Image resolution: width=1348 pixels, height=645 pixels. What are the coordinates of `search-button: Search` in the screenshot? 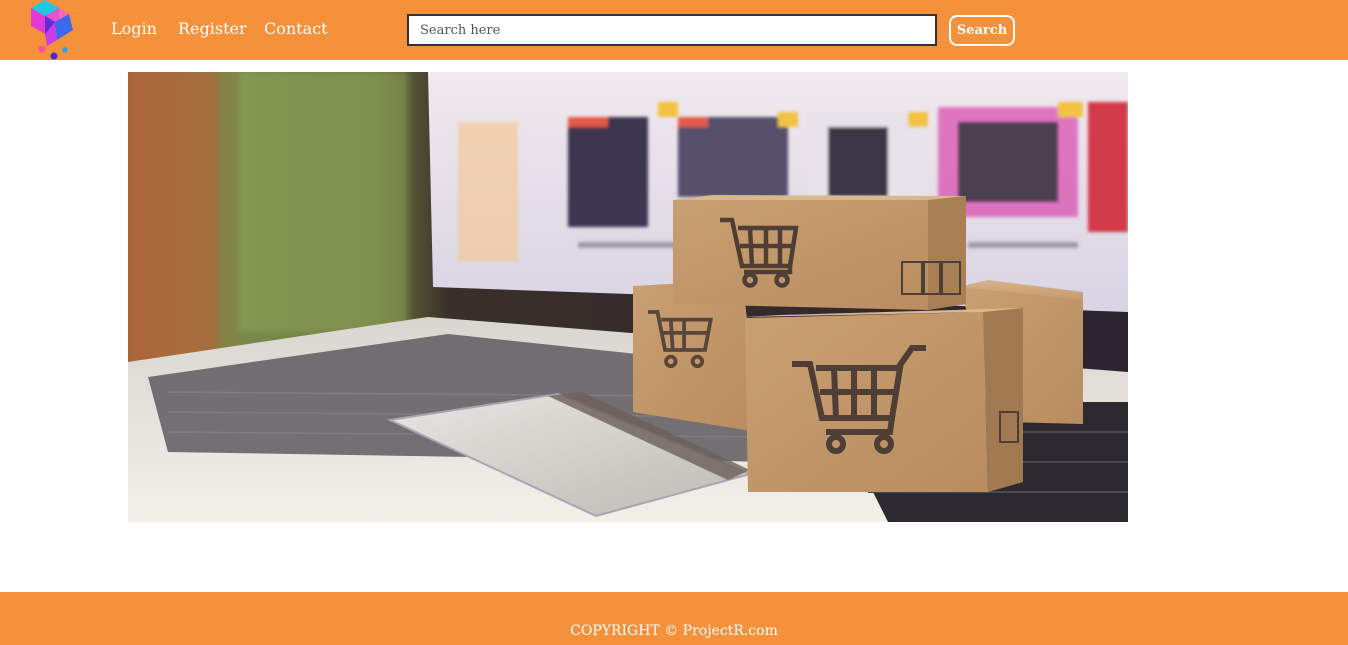 It's located at (982, 30).